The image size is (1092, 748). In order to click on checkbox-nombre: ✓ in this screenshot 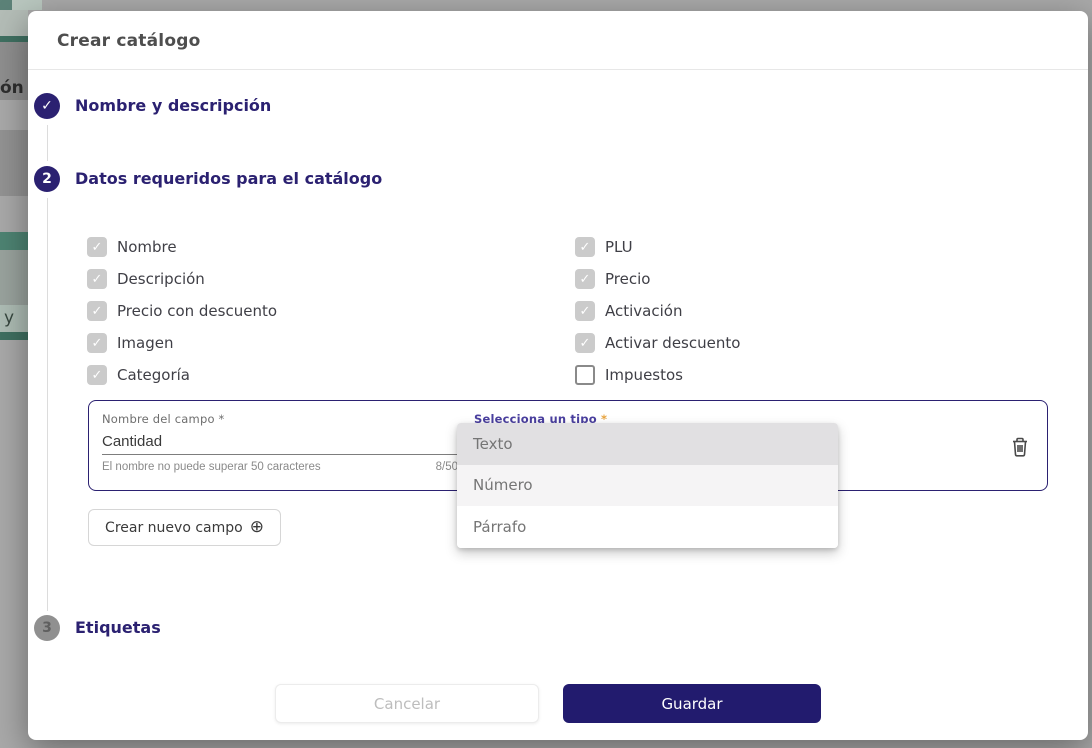, I will do `click(97, 247)`.